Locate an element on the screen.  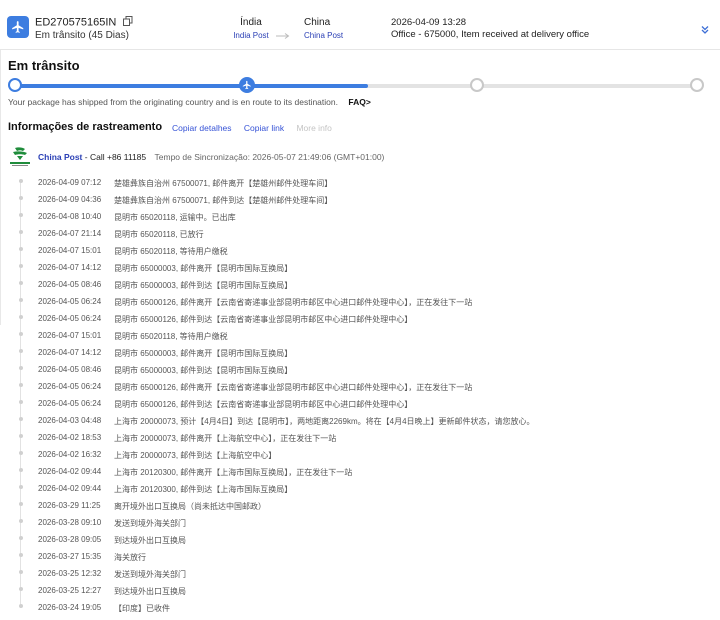
event-time: 2026-03-28 09:05 is located at coordinates (70, 539).